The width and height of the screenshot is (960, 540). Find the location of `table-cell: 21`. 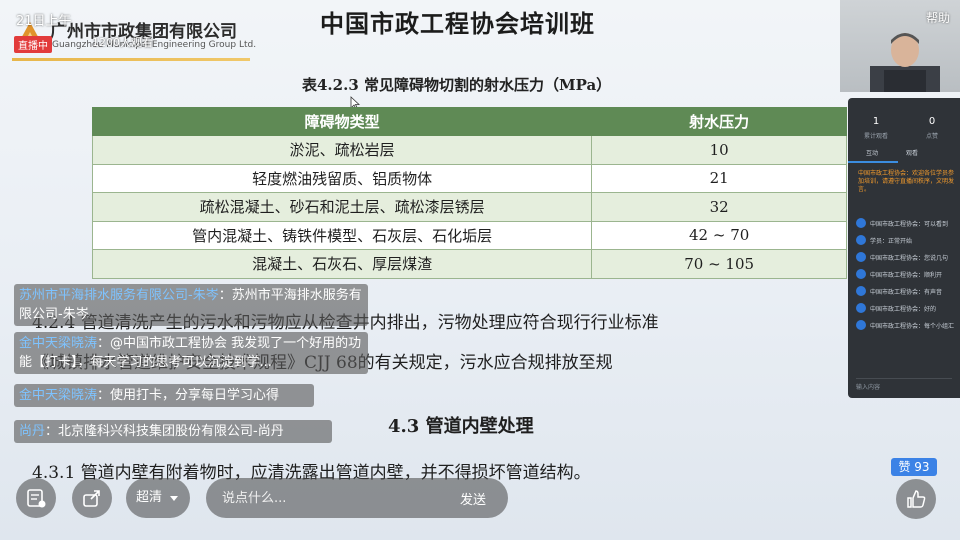

table-cell: 21 is located at coordinates (719, 178).